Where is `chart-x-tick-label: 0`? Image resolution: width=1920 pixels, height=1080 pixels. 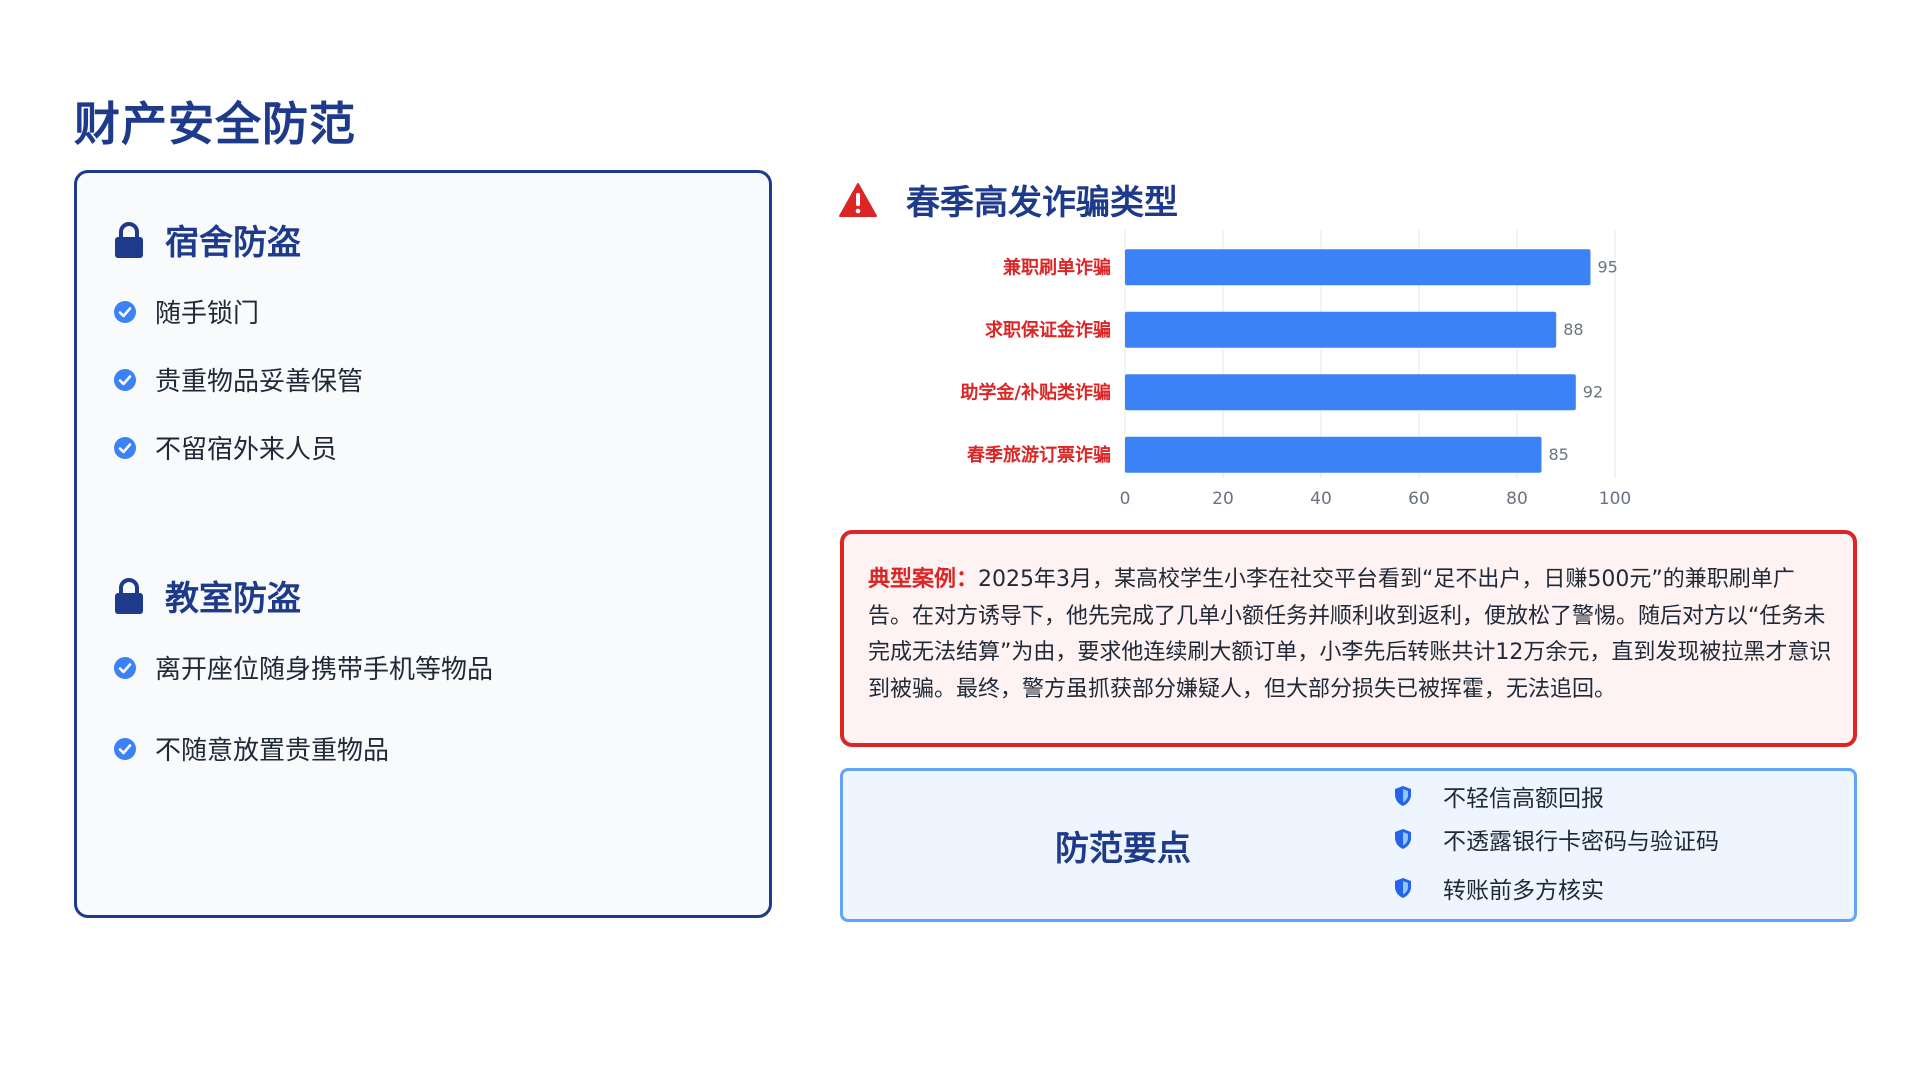
chart-x-tick-label: 0 is located at coordinates (1125, 499).